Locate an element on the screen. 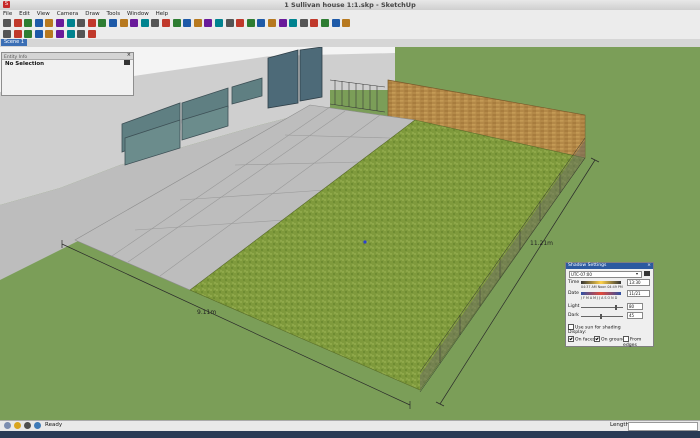 The height and width of the screenshot is (438, 700). make-component-icon is located at coordinates (38, 23).